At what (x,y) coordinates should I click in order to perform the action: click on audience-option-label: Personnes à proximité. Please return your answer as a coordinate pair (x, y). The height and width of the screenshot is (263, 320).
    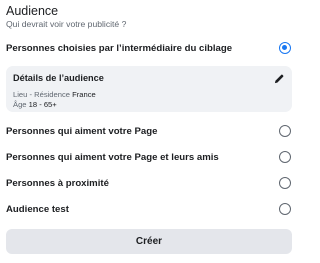
    Looking at the image, I should click on (57, 183).